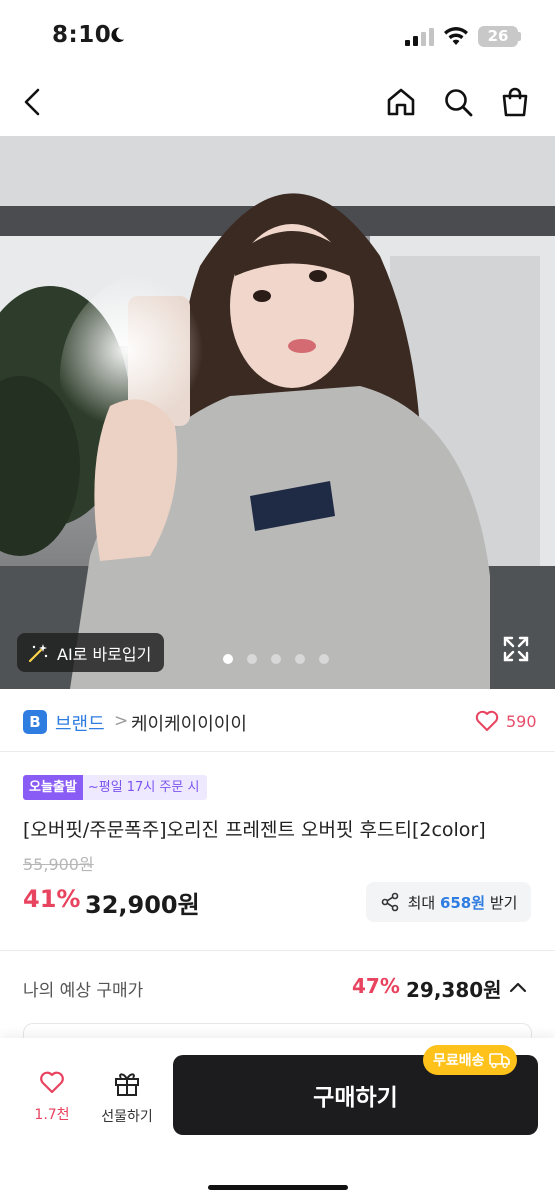 This screenshot has width=555, height=1200. Describe the element at coordinates (376, 986) in the screenshot. I see `expected-discount: 47%` at that location.